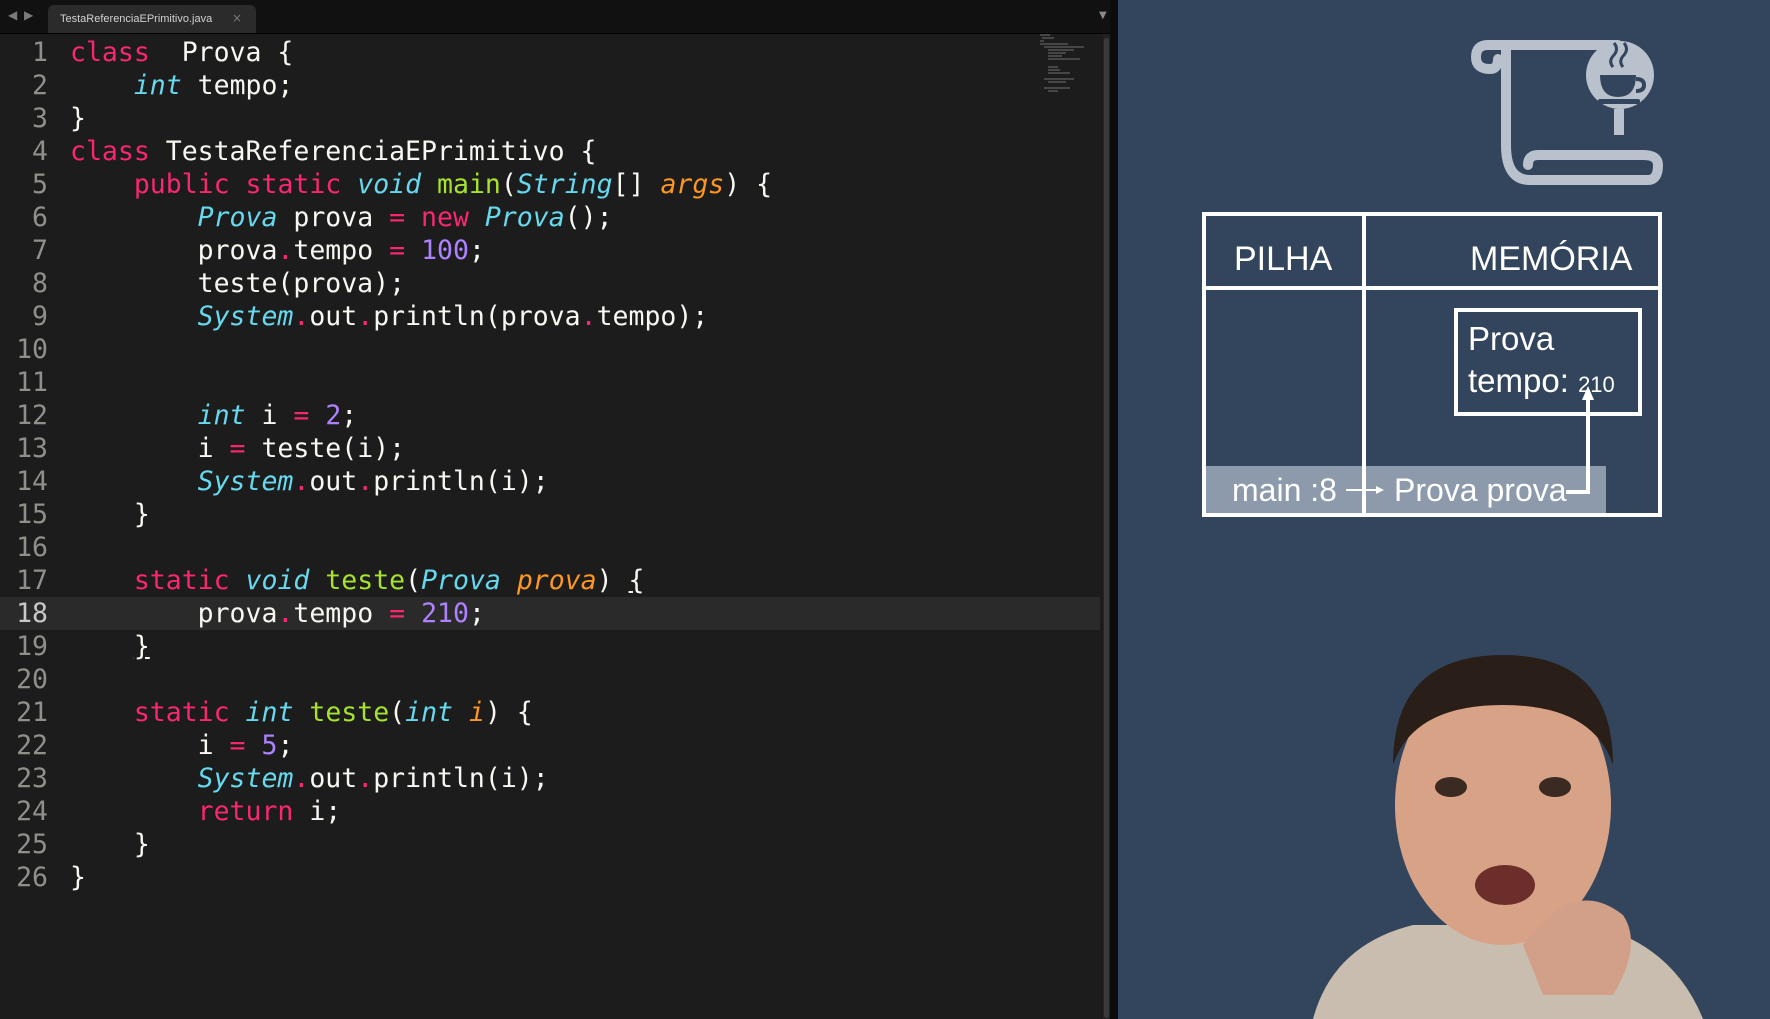 The width and height of the screenshot is (1770, 1019). Describe the element at coordinates (550, 745) in the screenshot. I see `code-line: 22 i = 5;` at that location.